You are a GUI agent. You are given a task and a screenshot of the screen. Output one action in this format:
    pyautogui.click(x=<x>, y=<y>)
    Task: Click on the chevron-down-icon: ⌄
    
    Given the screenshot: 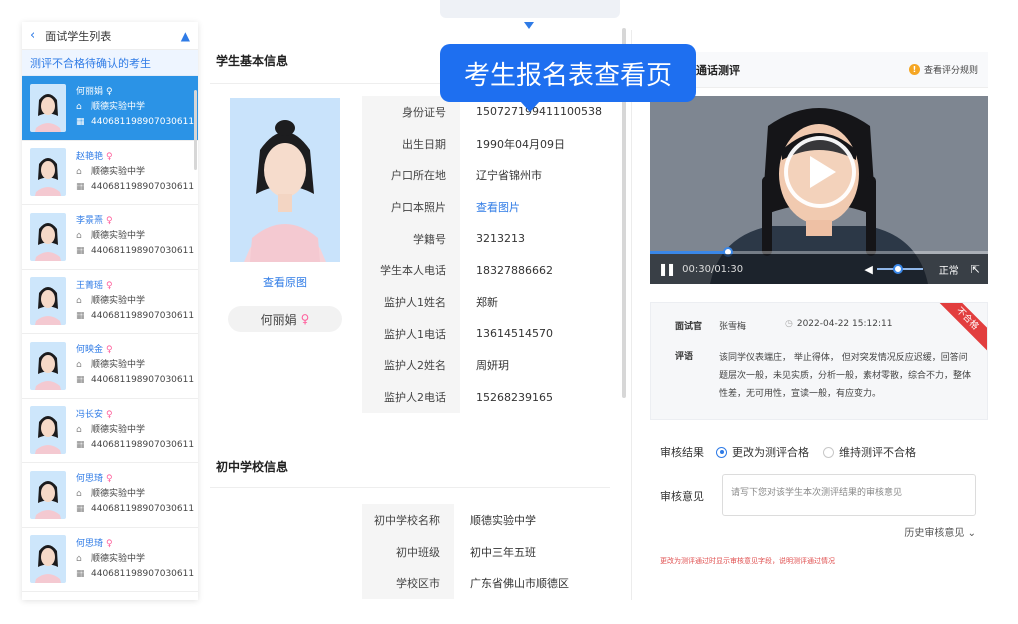 What is the action you would take?
    pyautogui.click(x=971, y=533)
    